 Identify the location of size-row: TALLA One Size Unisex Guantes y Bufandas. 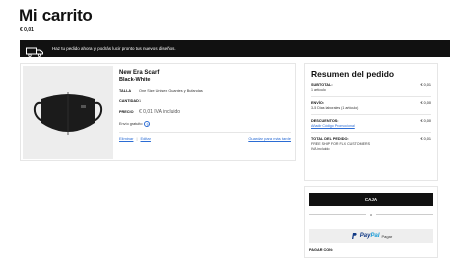
(205, 91).